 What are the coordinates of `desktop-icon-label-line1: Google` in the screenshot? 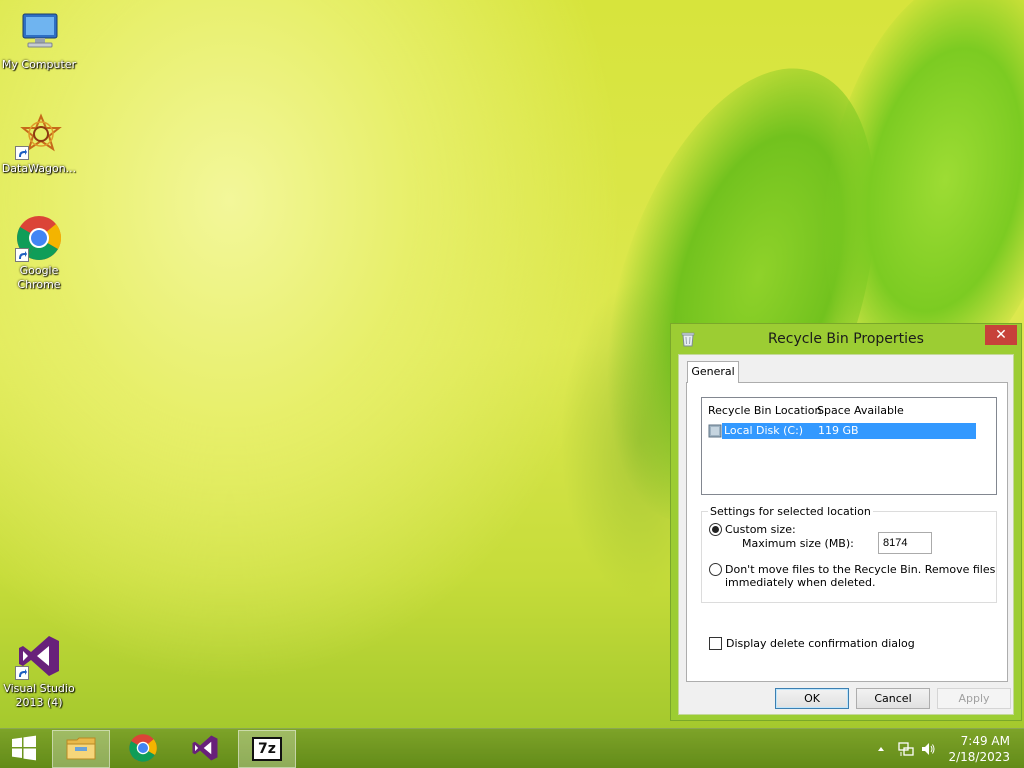 It's located at (39, 270).